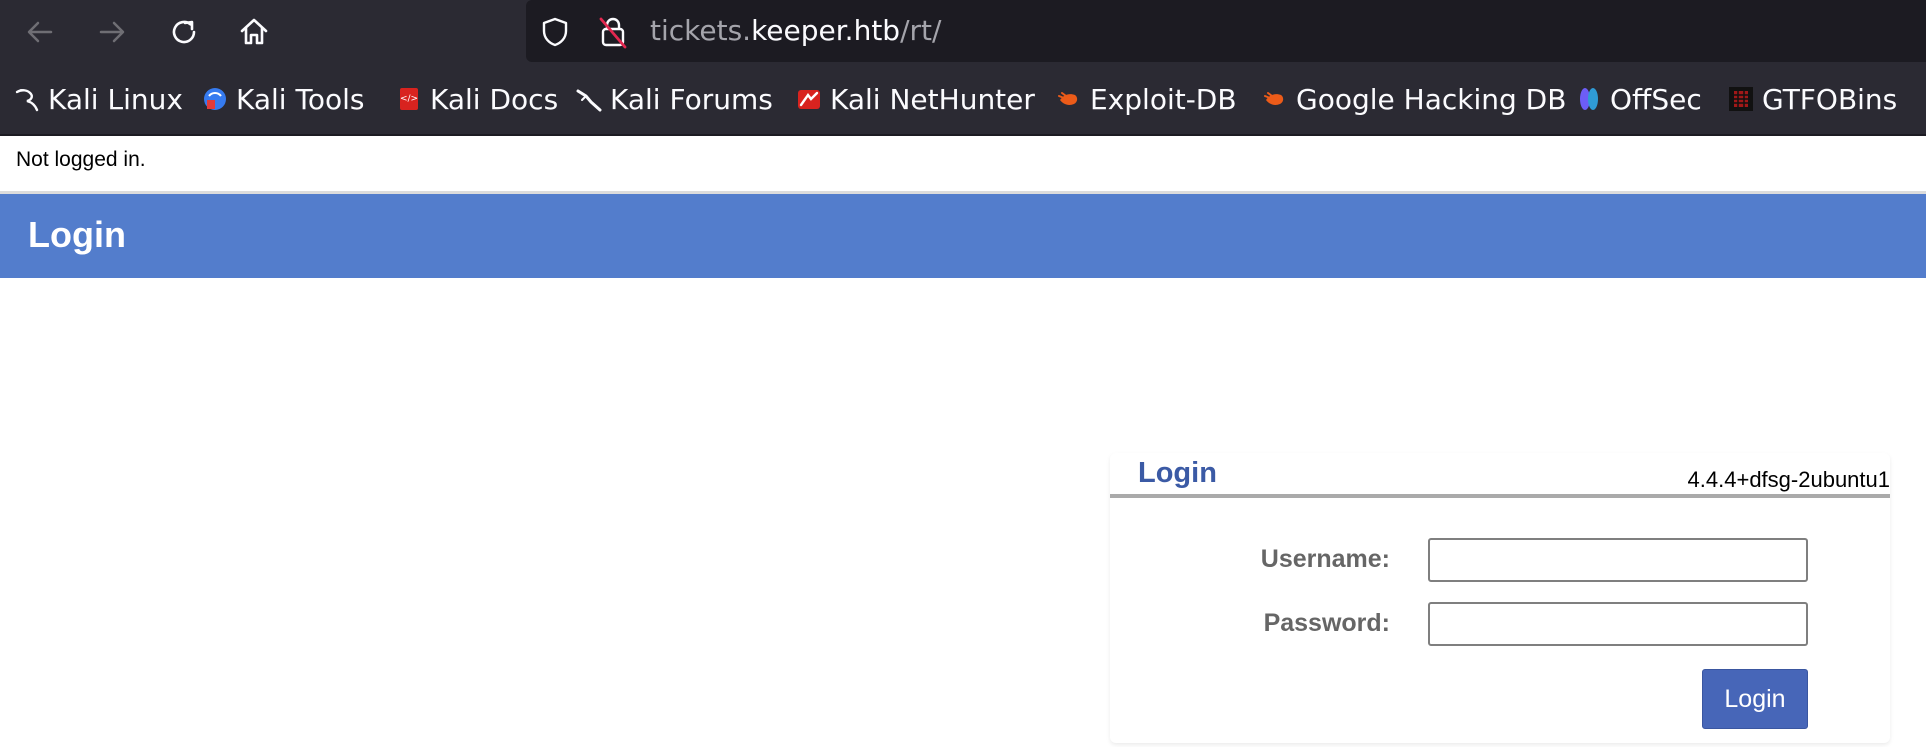 This screenshot has width=1926, height=747. What do you see at coordinates (300, 99) in the screenshot?
I see `bookmark-label: Kali Tools` at bounding box center [300, 99].